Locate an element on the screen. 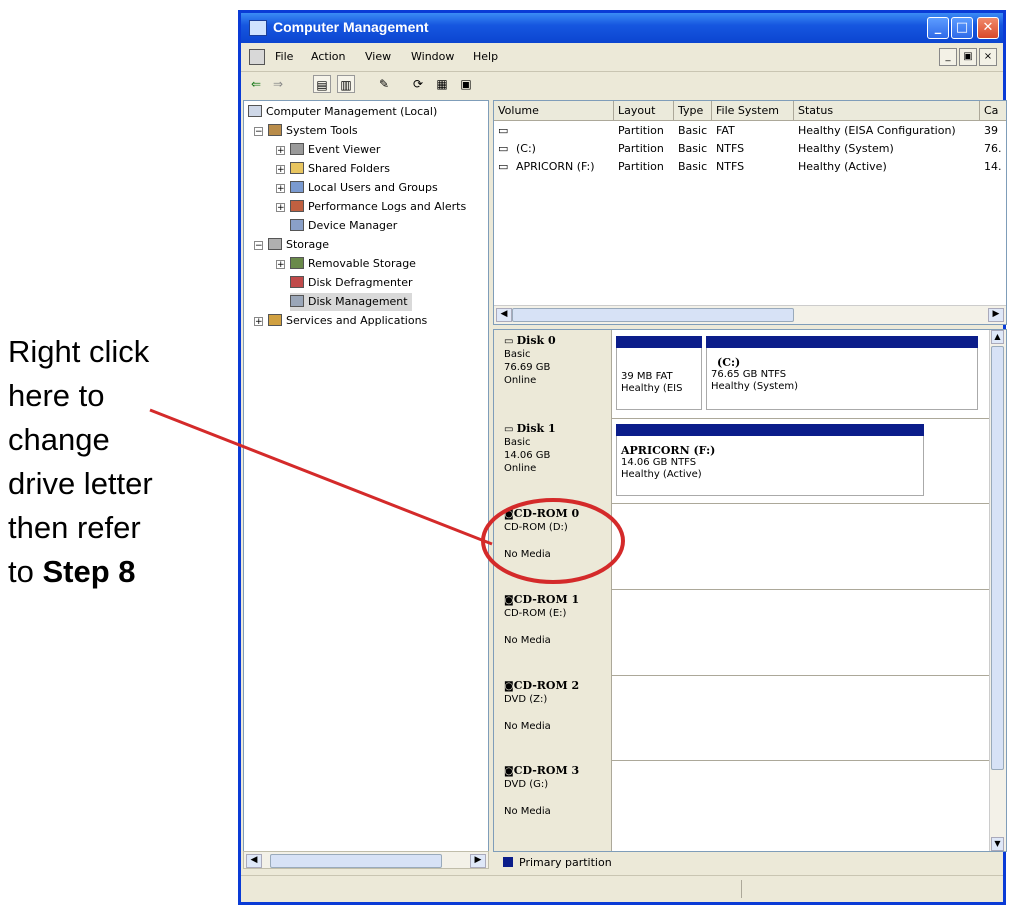 This screenshot has width=1014, height=909. partition-c: (C:) 76.65 GB NTFS Healthy (System) is located at coordinates (842, 373).